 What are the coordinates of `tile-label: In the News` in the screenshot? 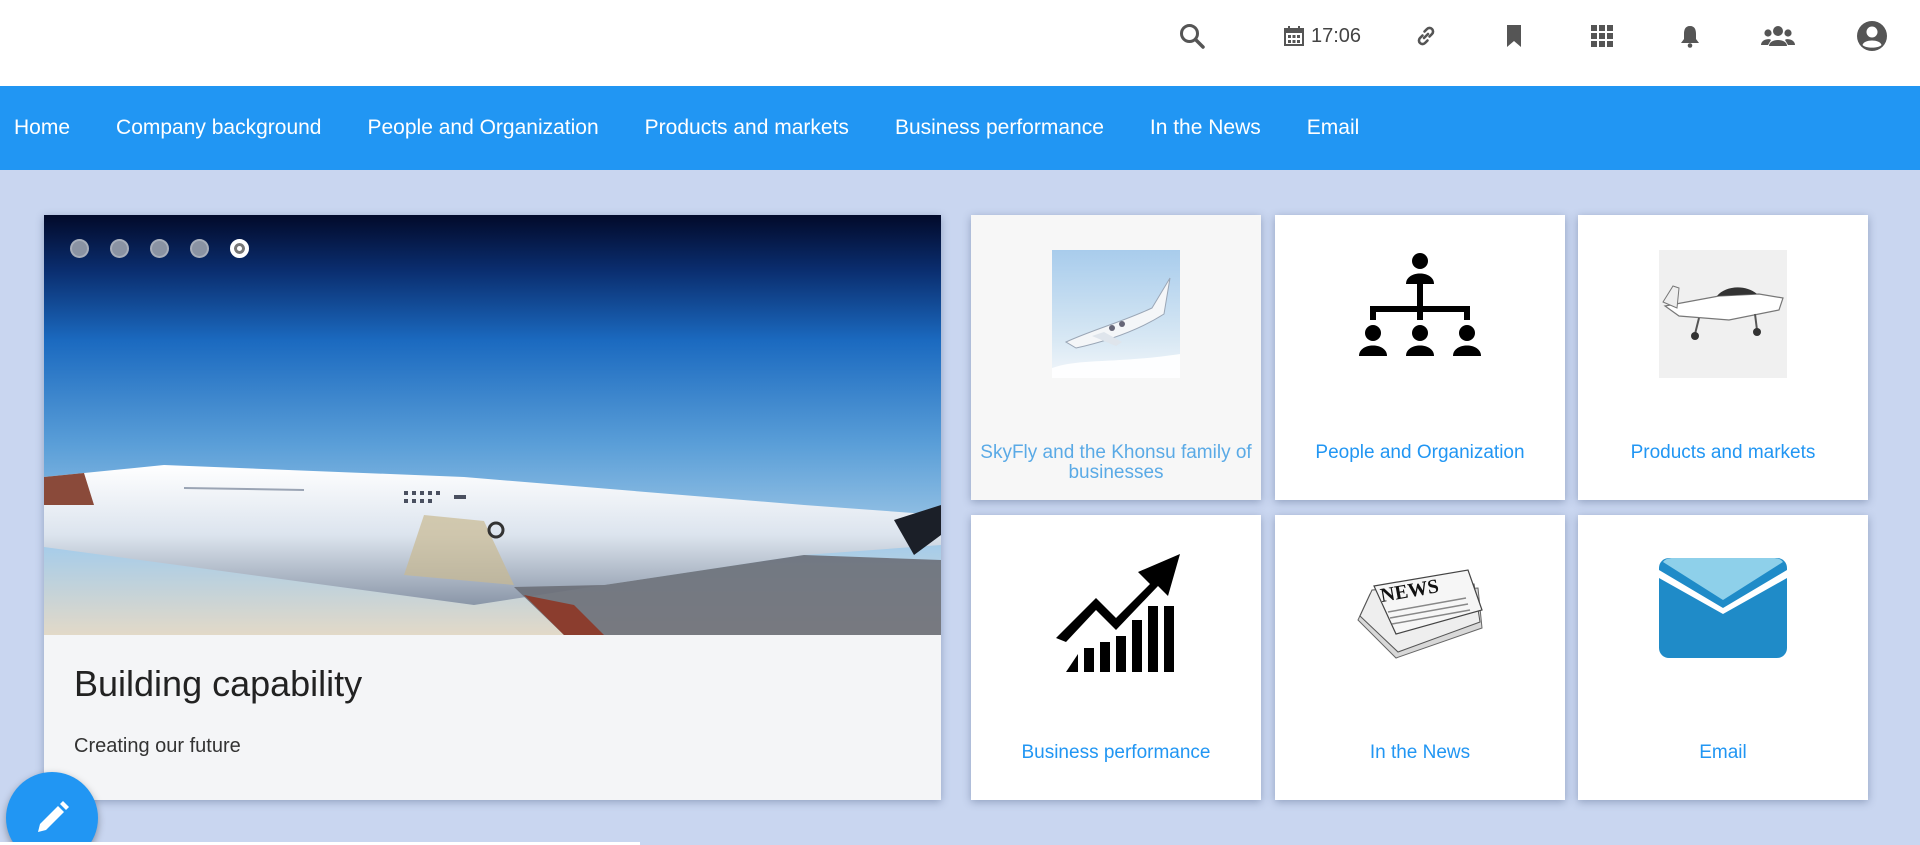 It's located at (1420, 752).